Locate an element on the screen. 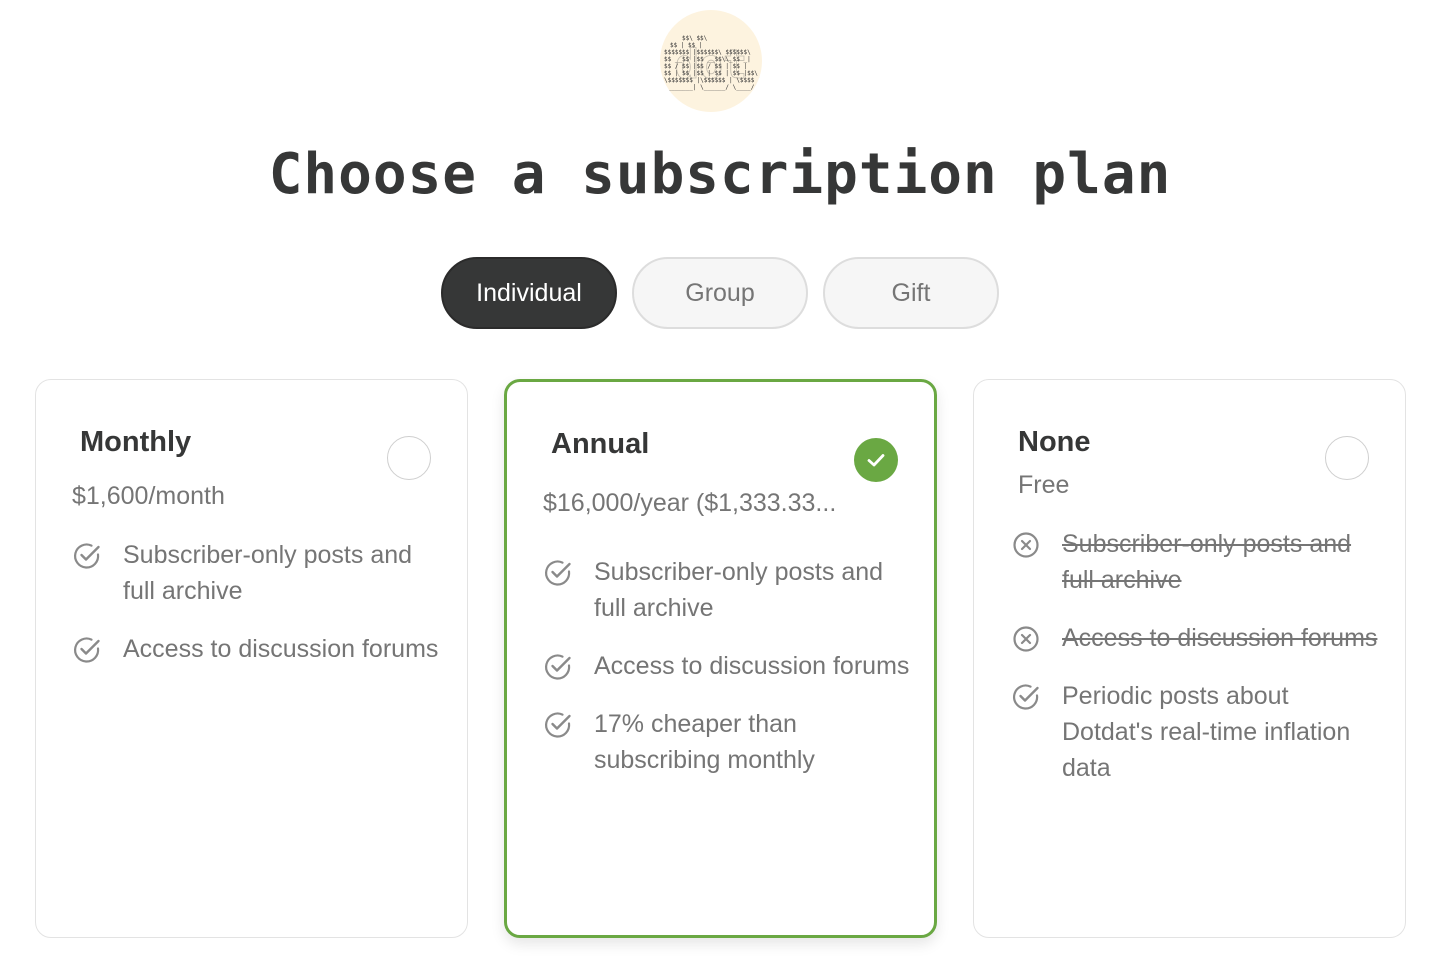 This screenshot has height=969, width=1456. tab-group: Group is located at coordinates (720, 293).